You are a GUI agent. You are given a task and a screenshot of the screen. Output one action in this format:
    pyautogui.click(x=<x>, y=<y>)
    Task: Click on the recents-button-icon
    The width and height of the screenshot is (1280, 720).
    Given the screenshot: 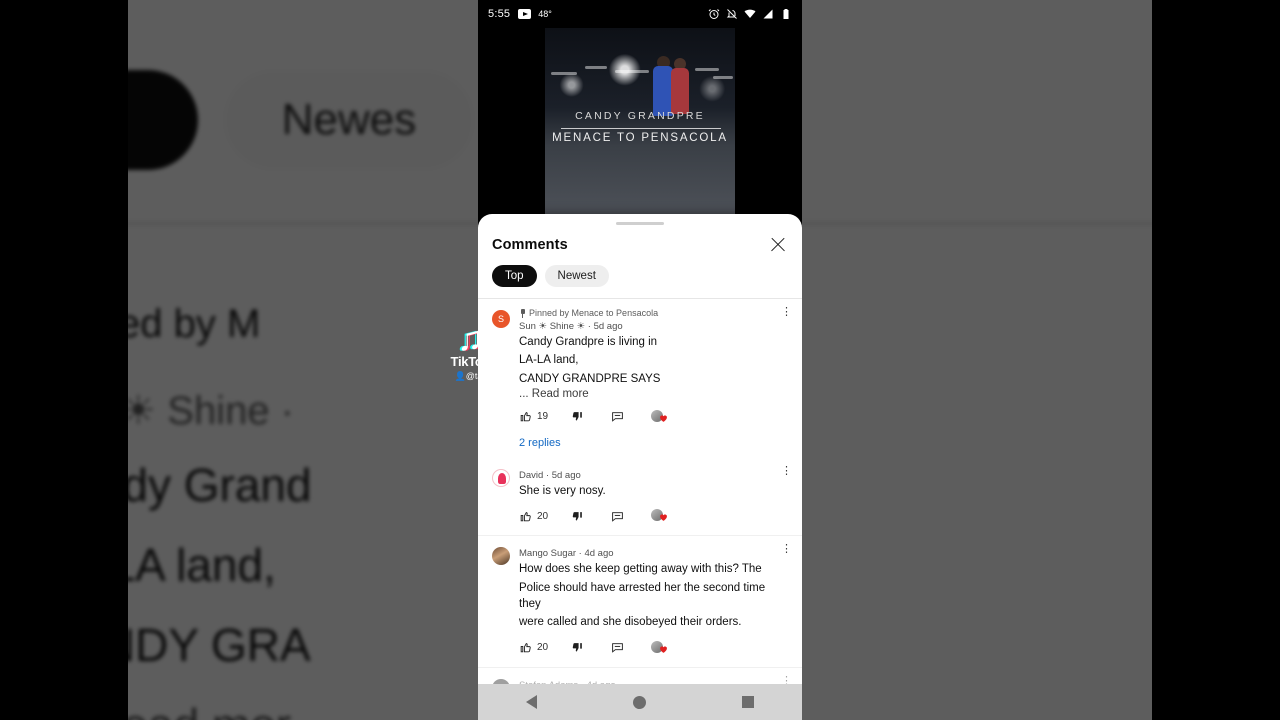 What is the action you would take?
    pyautogui.click(x=748, y=702)
    